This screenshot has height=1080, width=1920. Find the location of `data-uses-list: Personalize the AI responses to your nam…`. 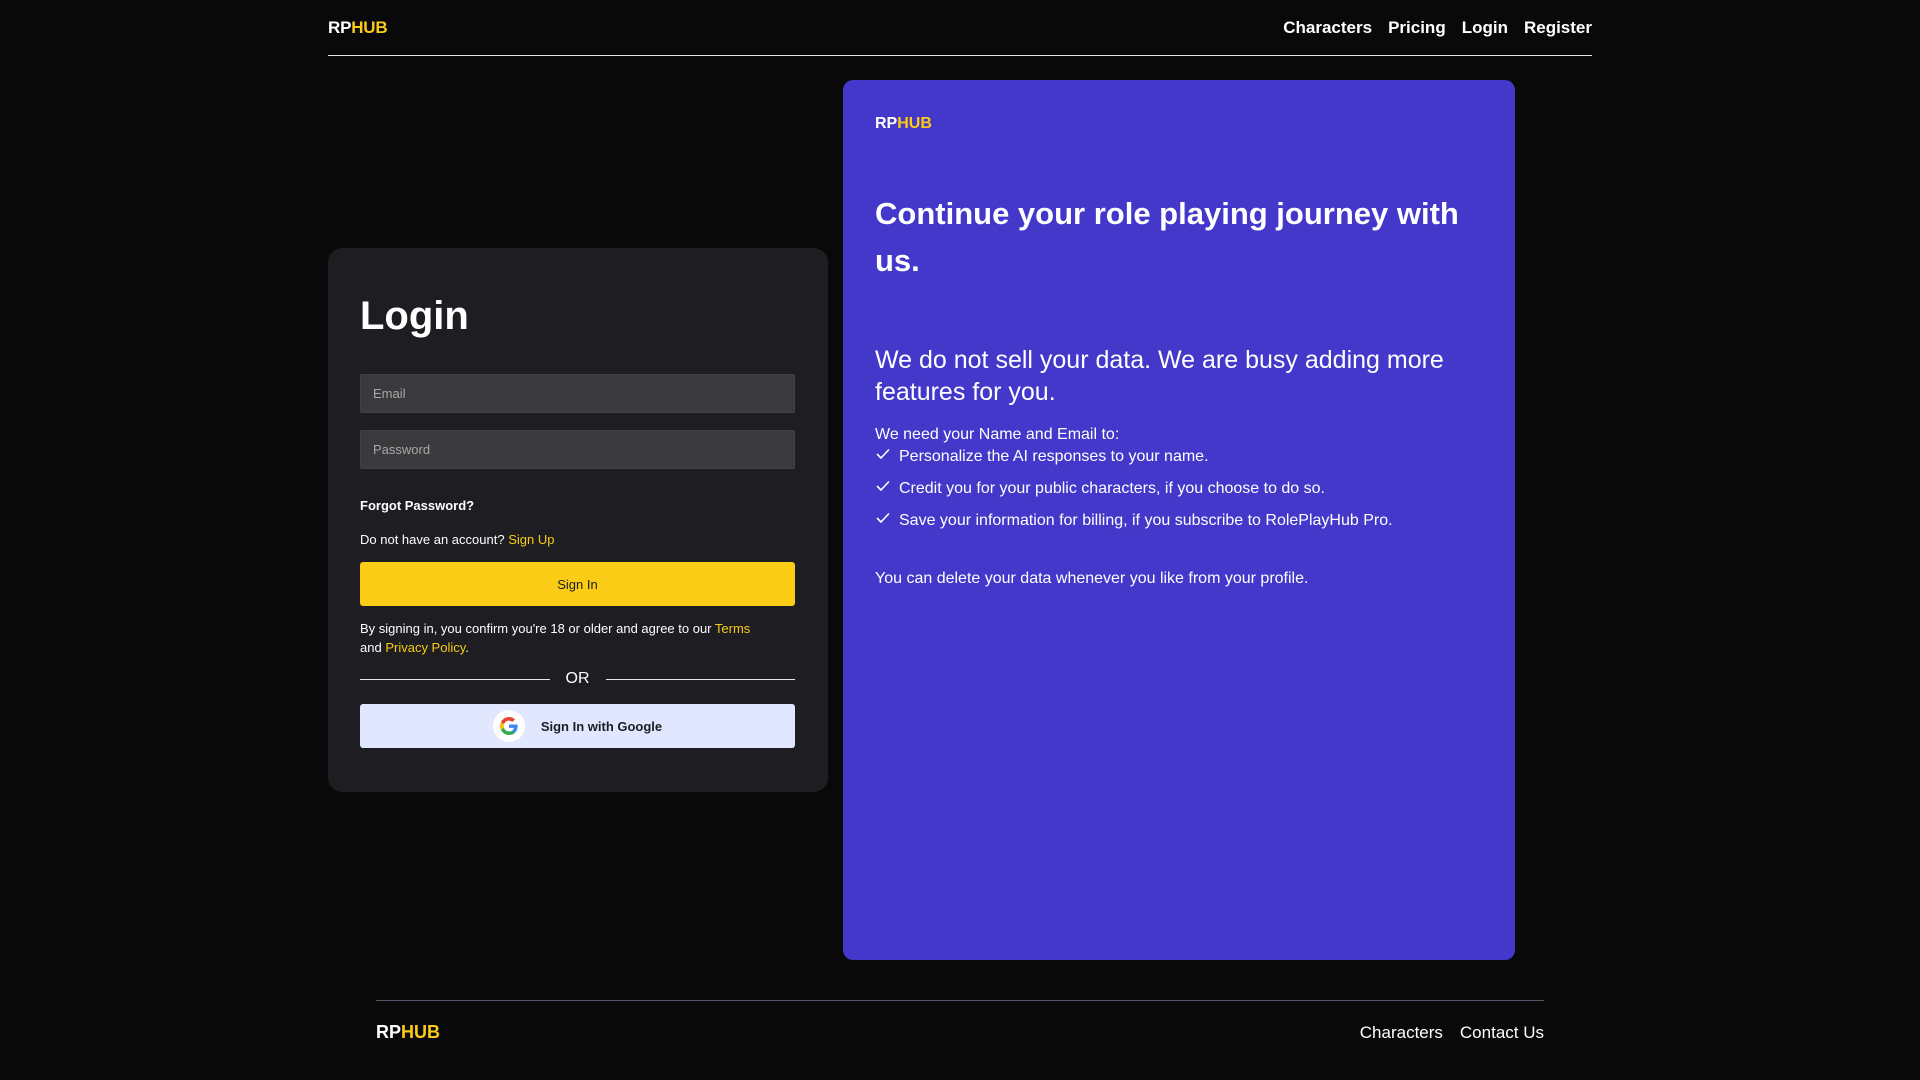

data-uses-list: Personalize the AI responses to your nam… is located at coordinates (1134, 496).